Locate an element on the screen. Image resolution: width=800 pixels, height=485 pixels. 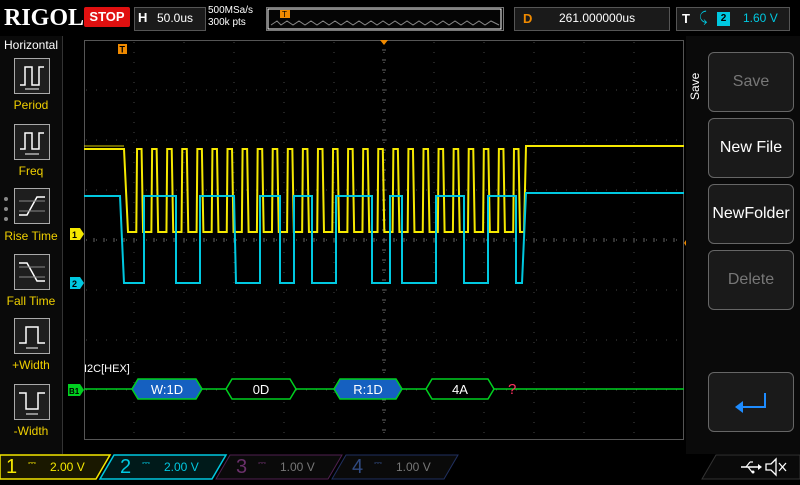
memory-waveform-overview: T is located at coordinates (384, 19).